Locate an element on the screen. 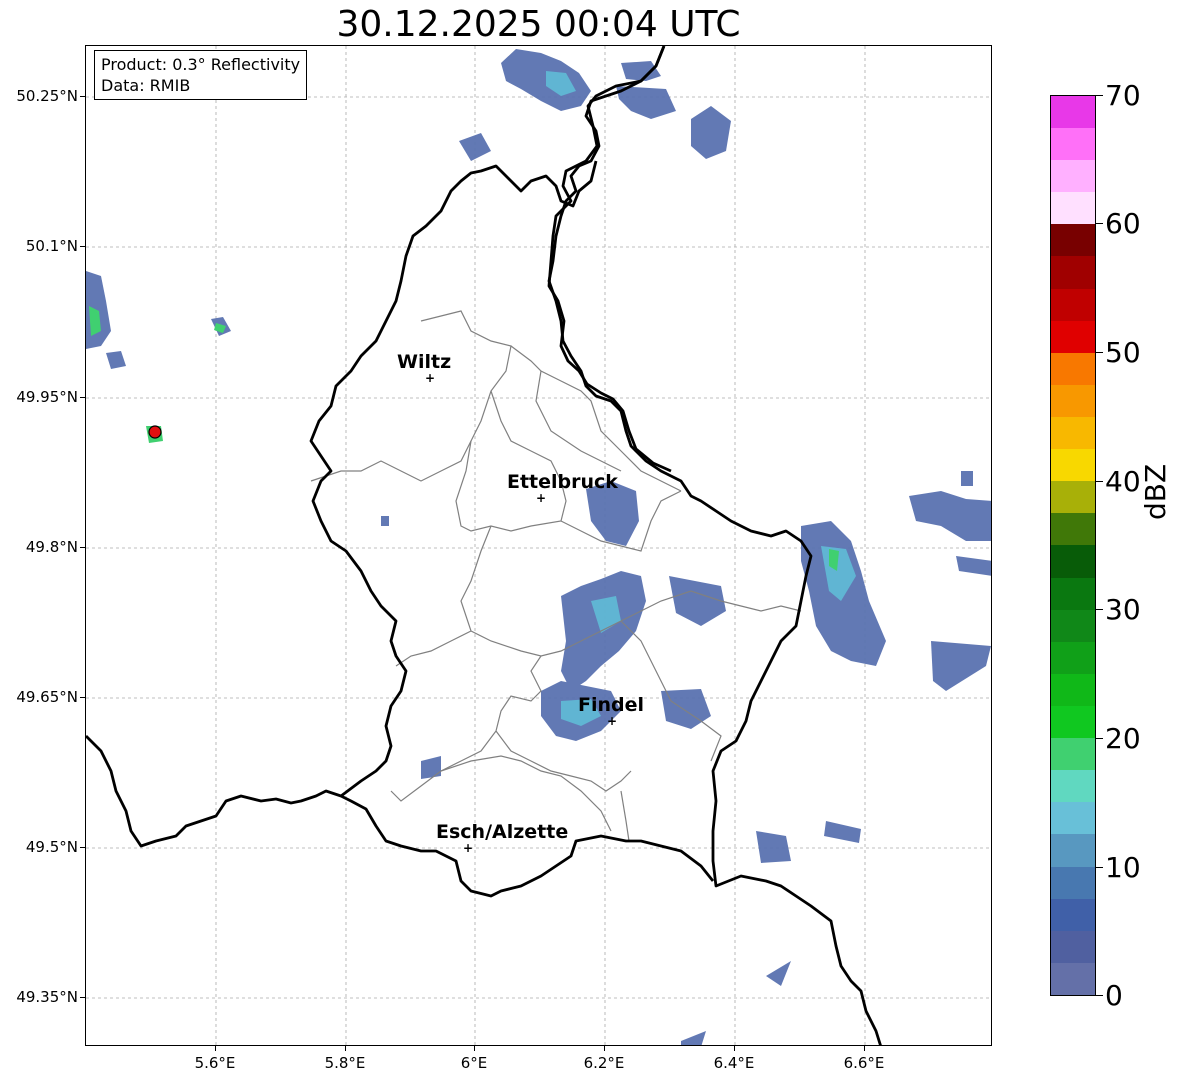 Image resolution: width=1184 pixels, height=1081 pixels. colorbar-tick-label: 20 is located at coordinates (1123, 738).